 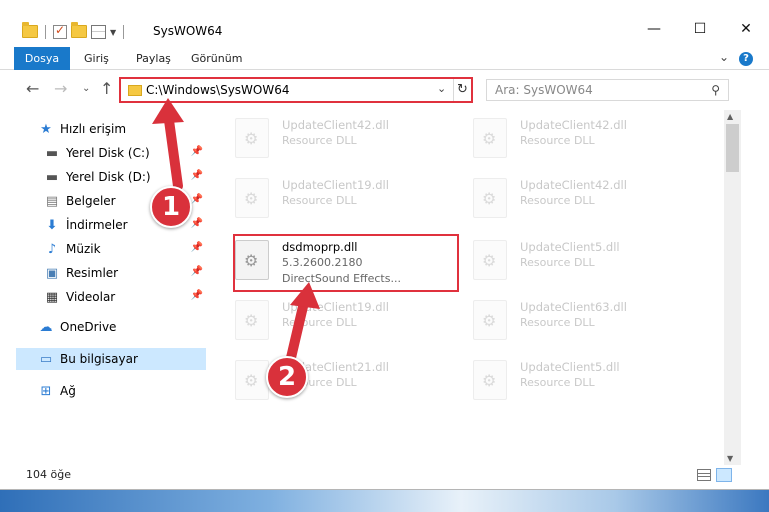 I want to click on sidebar-item-network: ⊞ Ağ, so click(x=122, y=391).